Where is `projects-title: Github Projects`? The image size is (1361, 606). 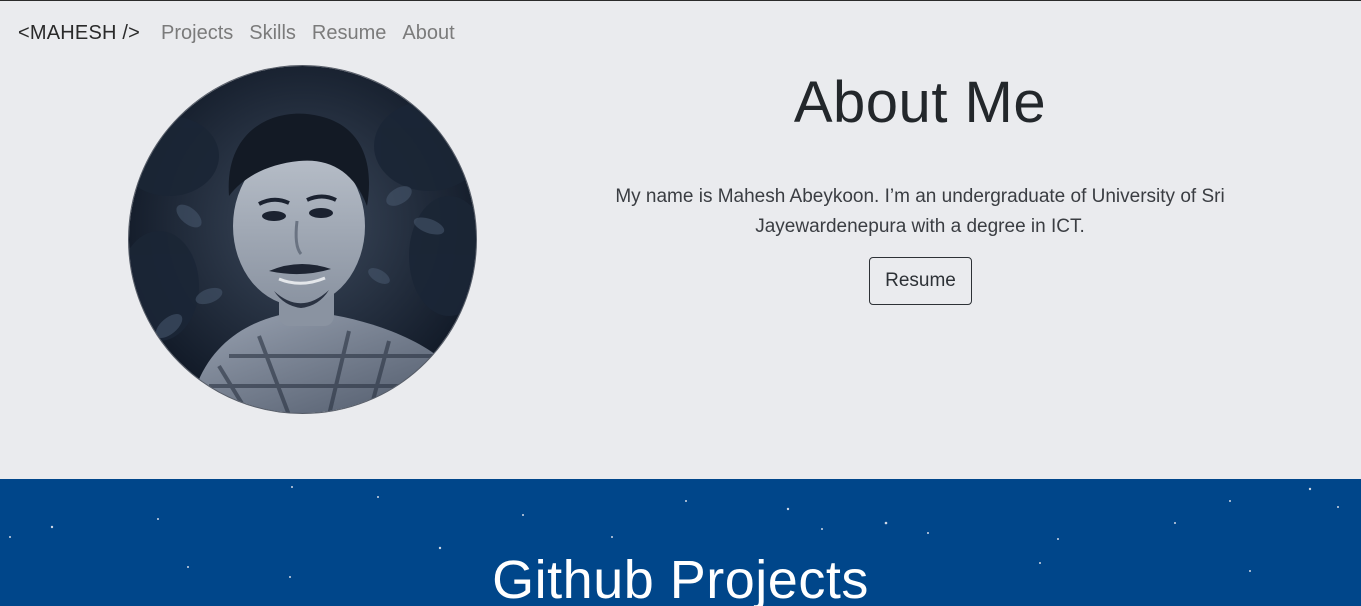
projects-title: Github Projects is located at coordinates (680, 578).